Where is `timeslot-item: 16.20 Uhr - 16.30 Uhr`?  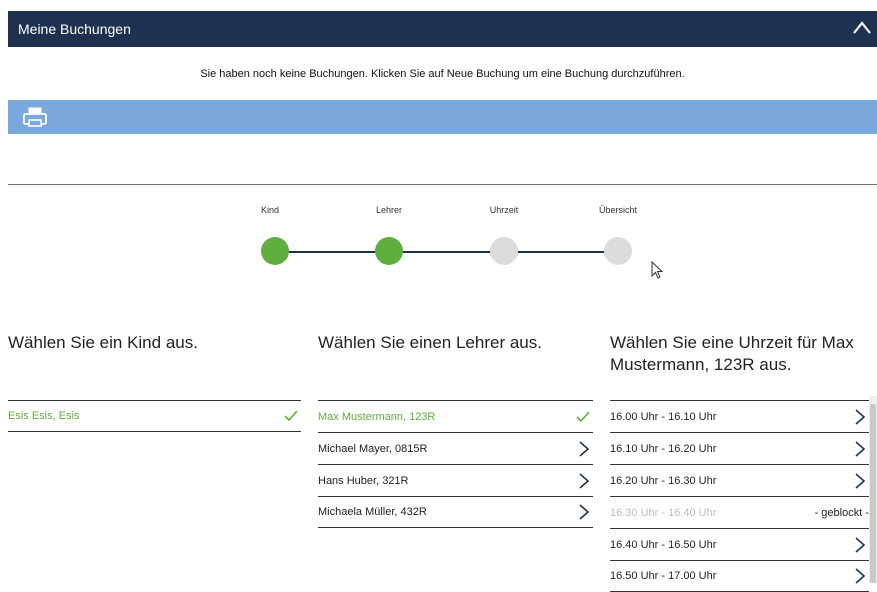
timeslot-item: 16.20 Uhr - 16.30 Uhr is located at coordinates (739, 480).